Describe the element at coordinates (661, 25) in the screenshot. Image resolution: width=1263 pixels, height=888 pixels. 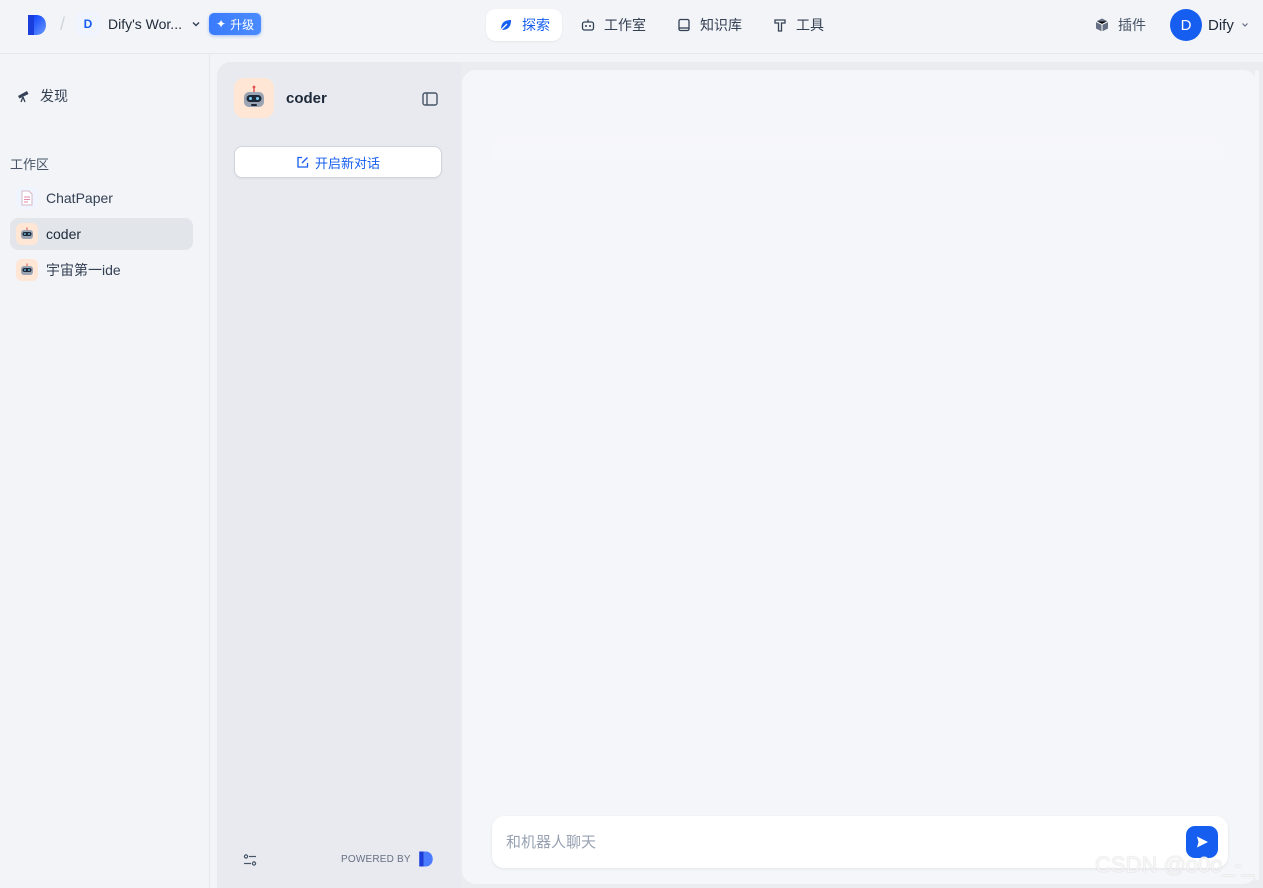
I see `main-nav: 探索 工作室 知识库 工具` at that location.